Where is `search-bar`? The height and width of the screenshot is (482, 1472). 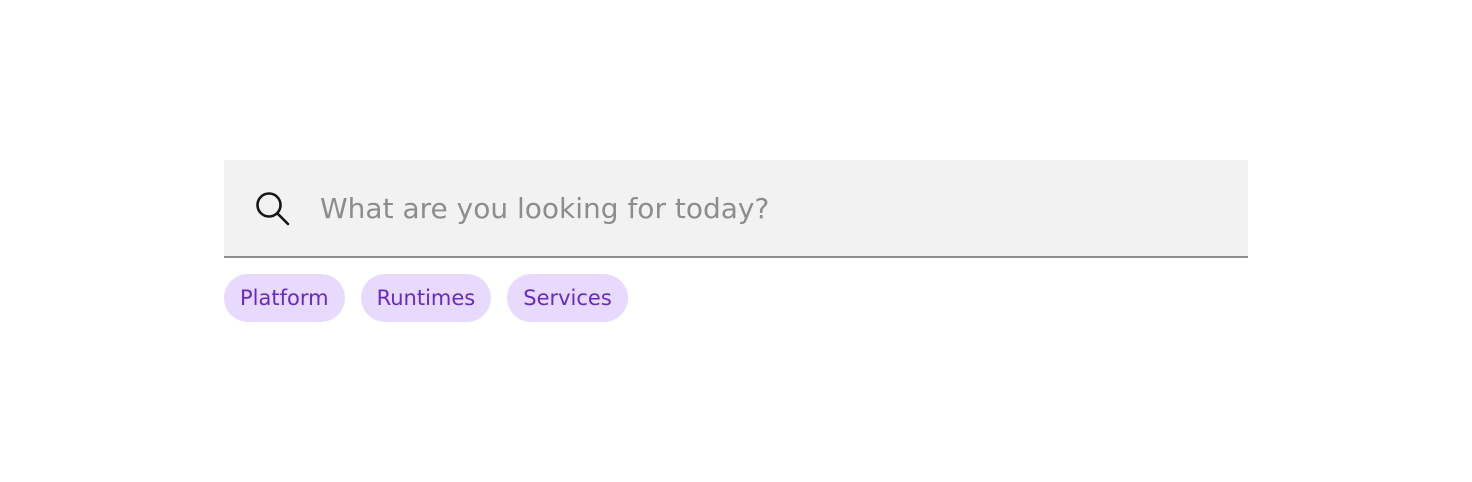
search-bar is located at coordinates (736, 209).